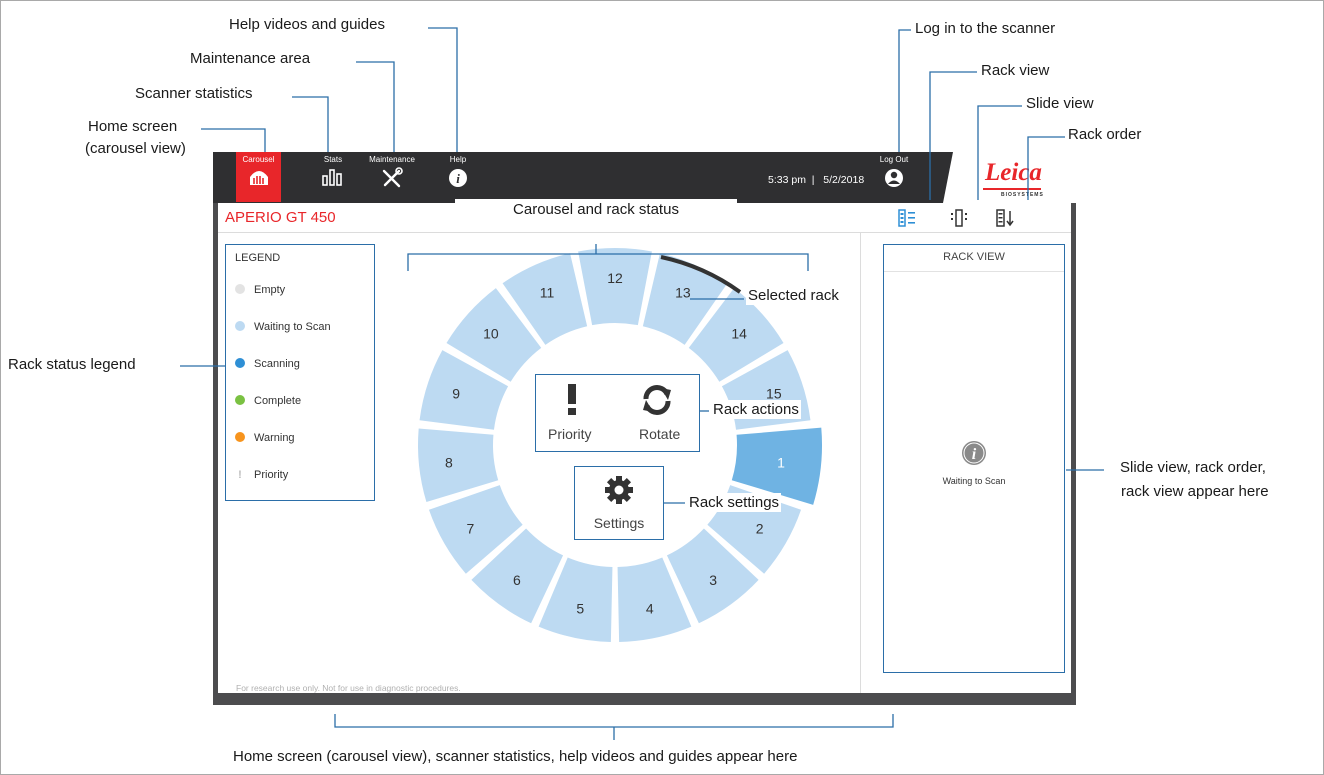 The height and width of the screenshot is (775, 1324). What do you see at coordinates (307, 24) in the screenshot?
I see `callout-help: Help videos and guides` at bounding box center [307, 24].